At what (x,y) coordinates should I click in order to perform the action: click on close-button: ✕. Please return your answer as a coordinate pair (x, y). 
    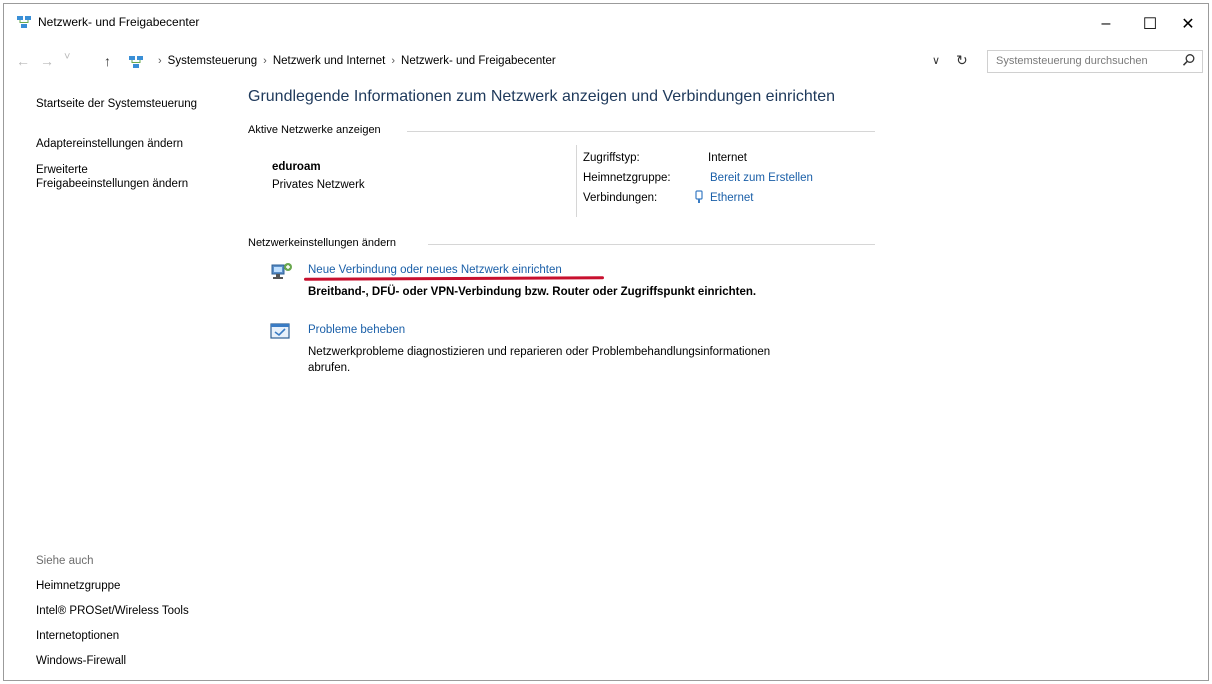
    Looking at the image, I should click on (1188, 24).